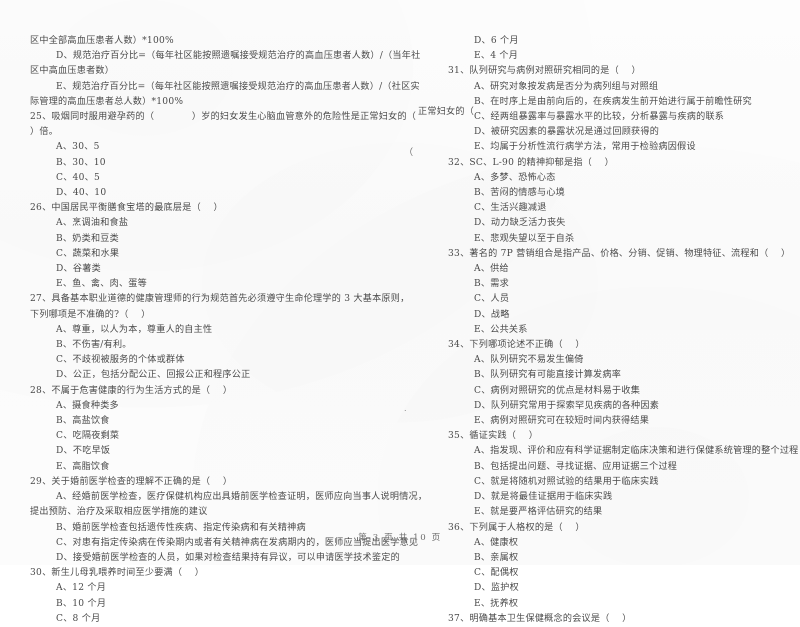 This screenshot has width=800, height=627. Describe the element at coordinates (78, 618) in the screenshot. I see `answer-option: C、8 个月` at that location.